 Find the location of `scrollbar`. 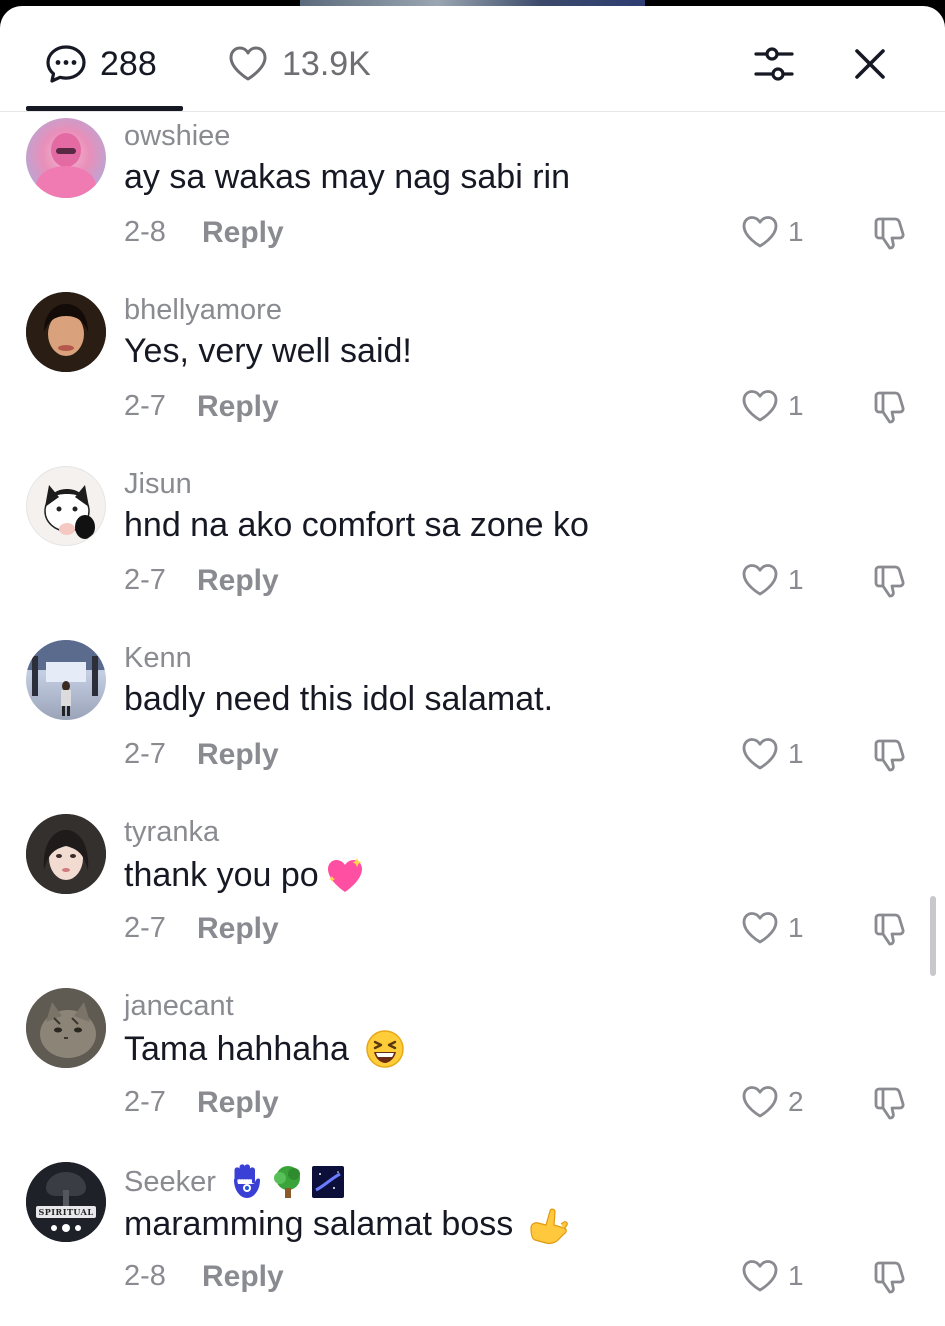

scrollbar is located at coordinates (933, 936).